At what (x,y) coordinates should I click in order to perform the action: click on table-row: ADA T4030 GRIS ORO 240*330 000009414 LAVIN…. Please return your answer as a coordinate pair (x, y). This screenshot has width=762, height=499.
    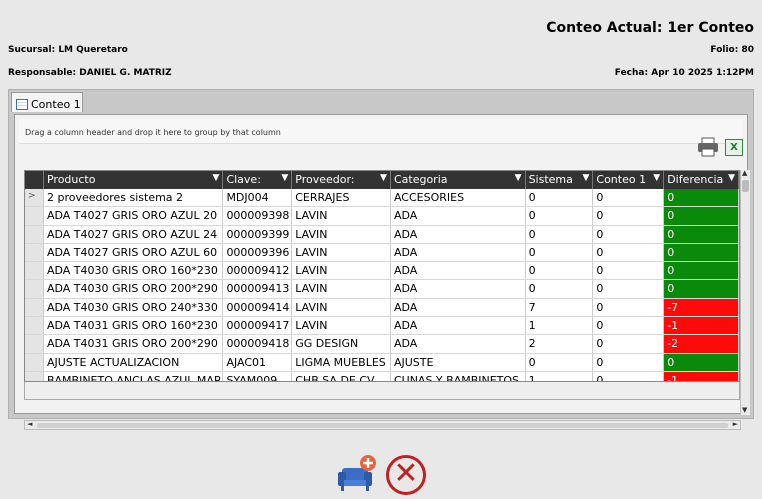
    Looking at the image, I should click on (382, 308).